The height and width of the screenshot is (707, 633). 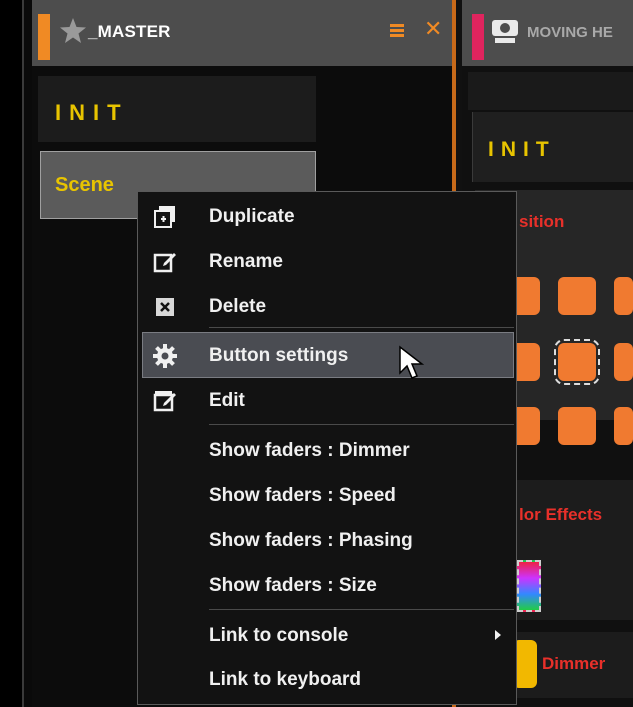 I want to click on duplicate-icon, so click(x=165, y=217).